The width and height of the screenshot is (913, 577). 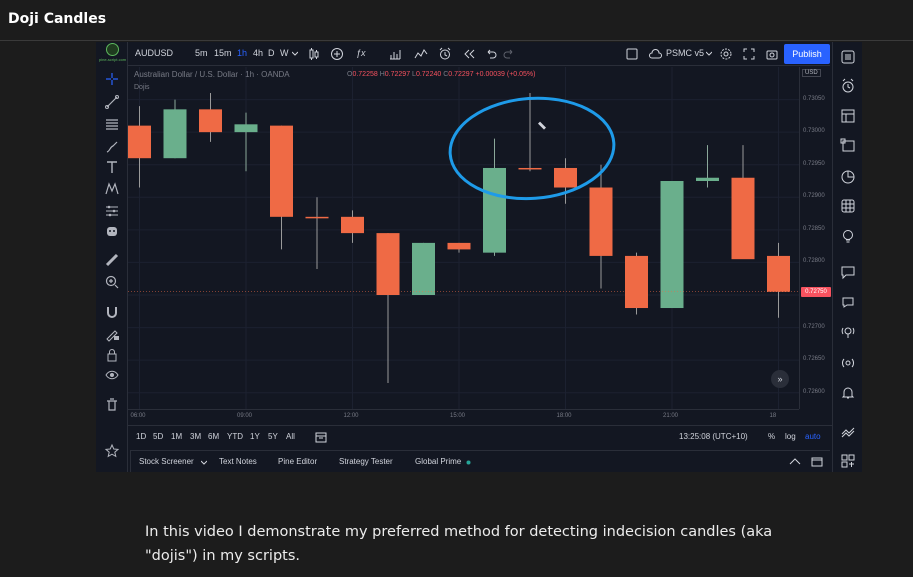 What do you see at coordinates (112, 451) in the screenshot?
I see `favorite-star-icon` at bounding box center [112, 451].